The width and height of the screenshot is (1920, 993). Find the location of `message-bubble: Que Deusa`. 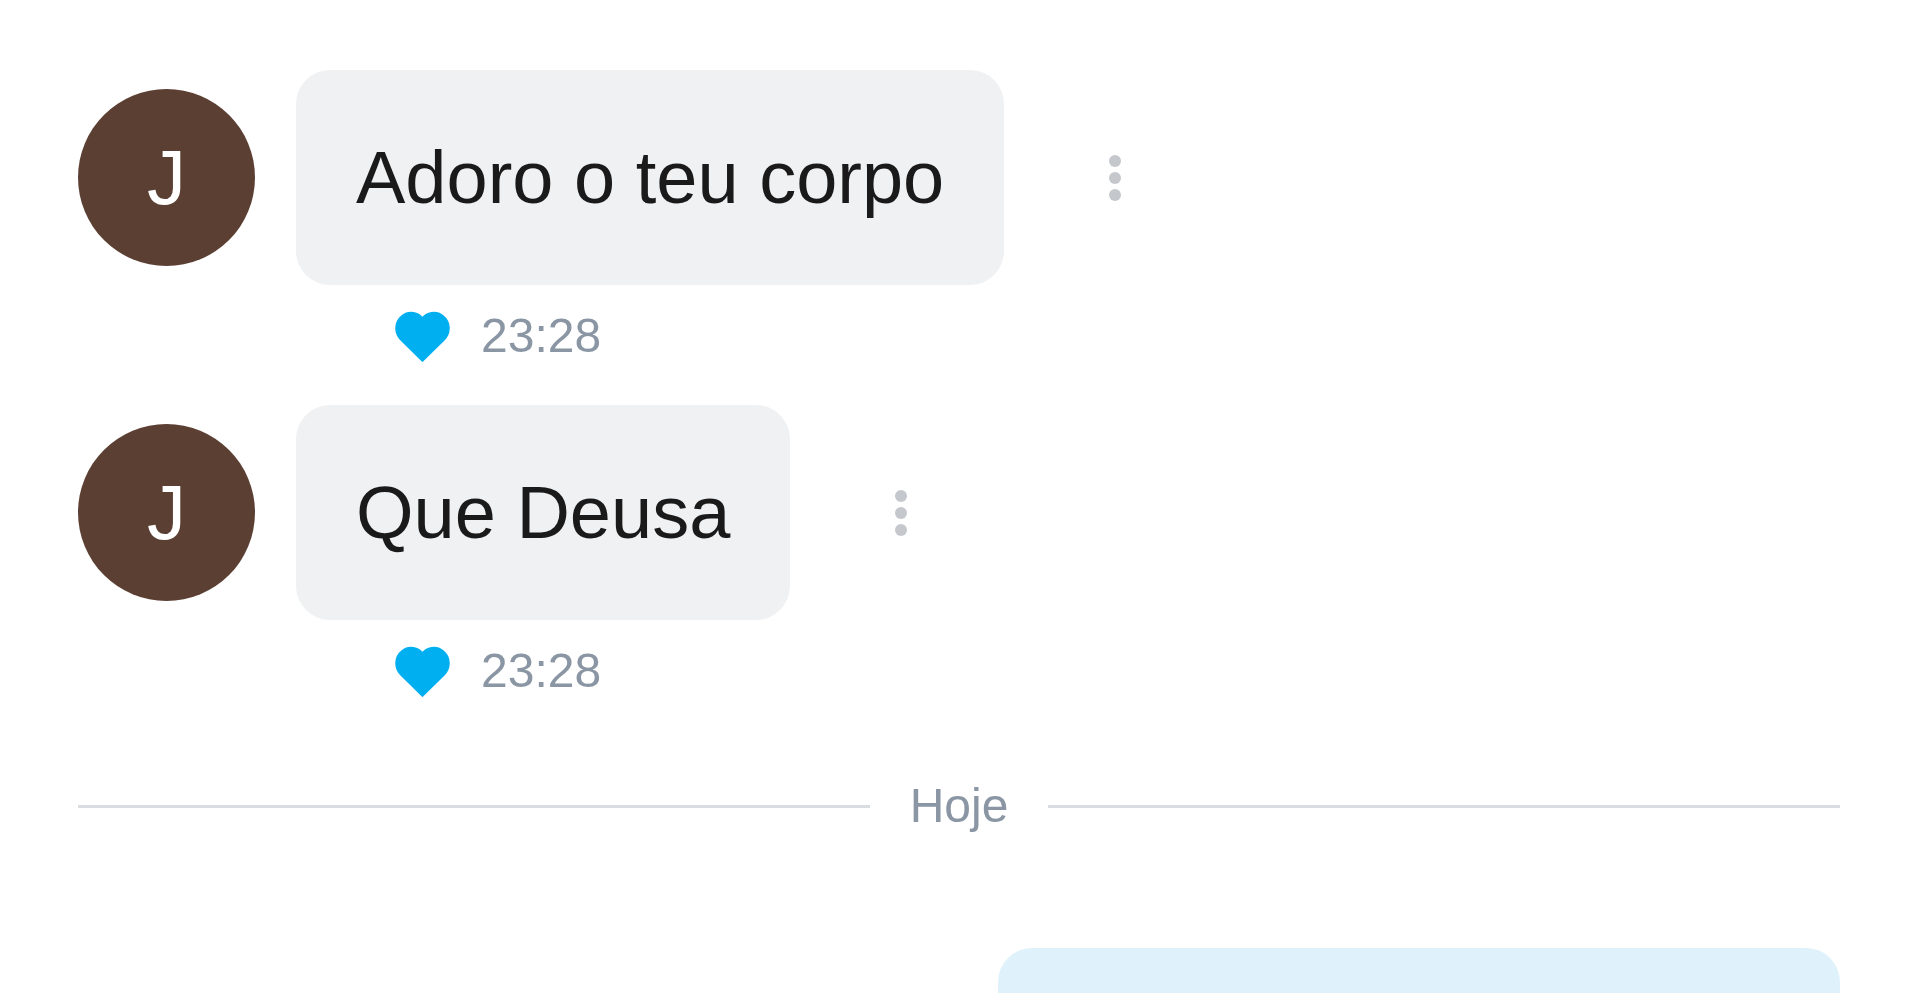

message-bubble: Que Deusa is located at coordinates (543, 512).